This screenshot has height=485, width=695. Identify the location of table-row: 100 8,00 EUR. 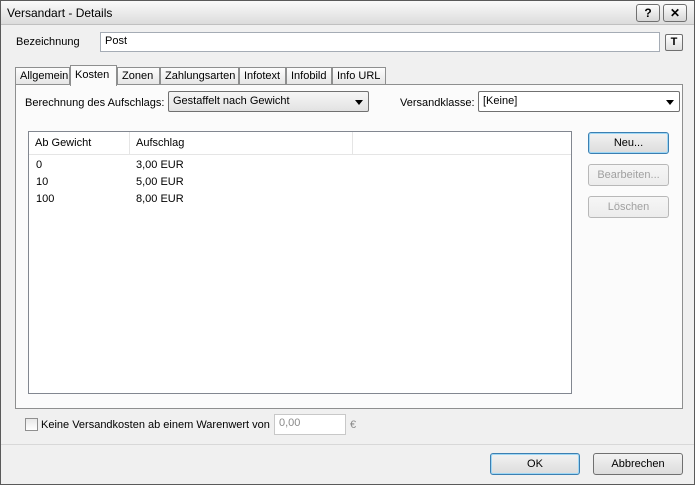
(300, 199).